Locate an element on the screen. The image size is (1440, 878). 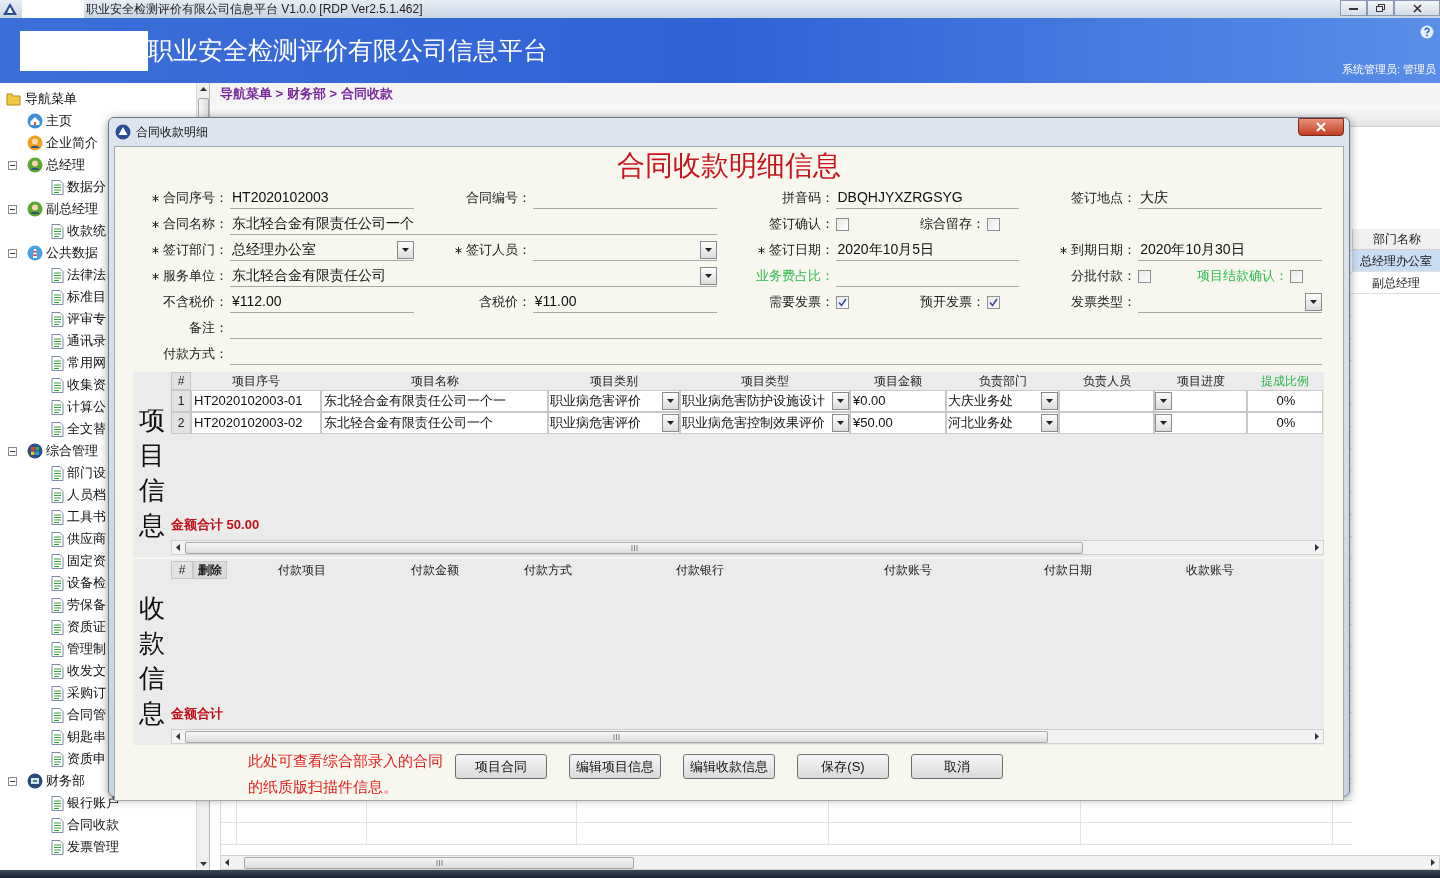
field-label: 需要发票： is located at coordinates (801, 302).